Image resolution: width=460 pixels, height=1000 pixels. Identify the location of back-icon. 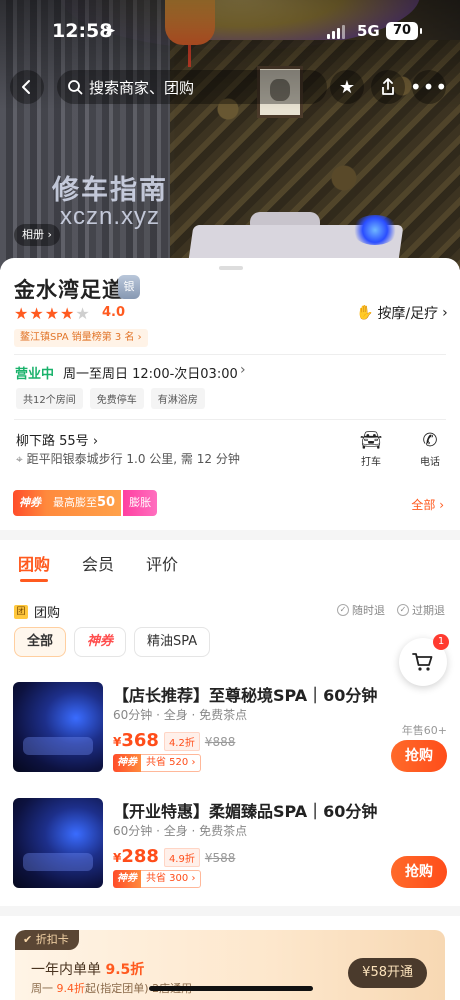
(26, 87).